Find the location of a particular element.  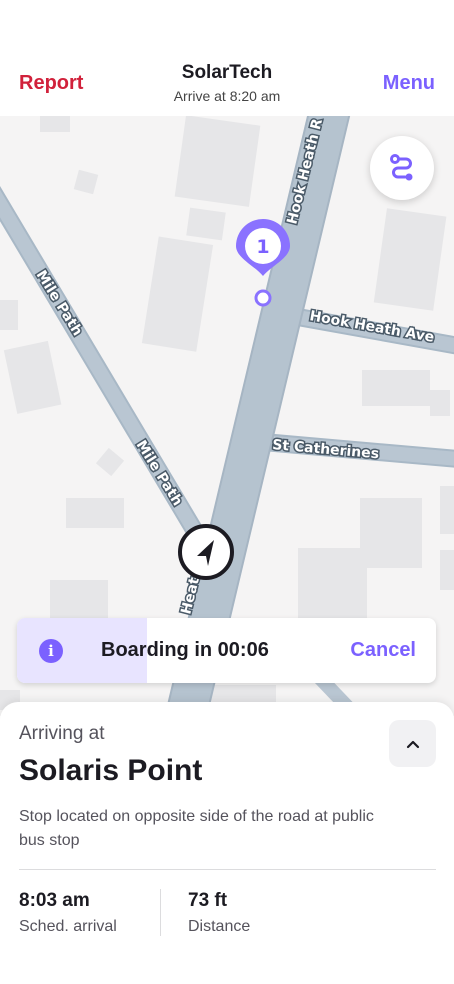

stop-marker-number: 1 is located at coordinates (262, 247).